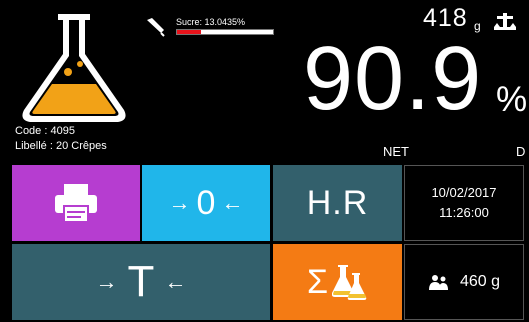  What do you see at coordinates (45, 131) in the screenshot?
I see `recipe-code: Code : 4095` at bounding box center [45, 131].